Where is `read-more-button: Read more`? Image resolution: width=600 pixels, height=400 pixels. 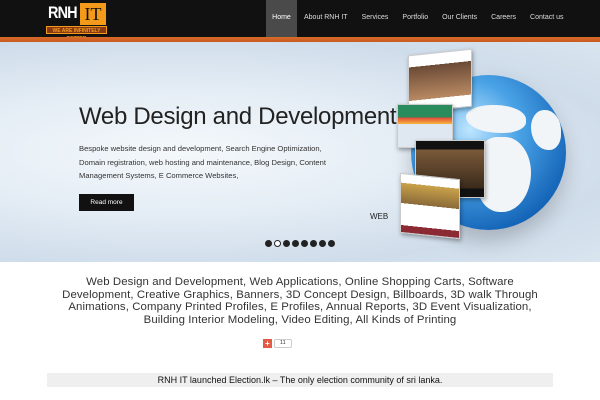 read-more-button: Read more is located at coordinates (106, 202).